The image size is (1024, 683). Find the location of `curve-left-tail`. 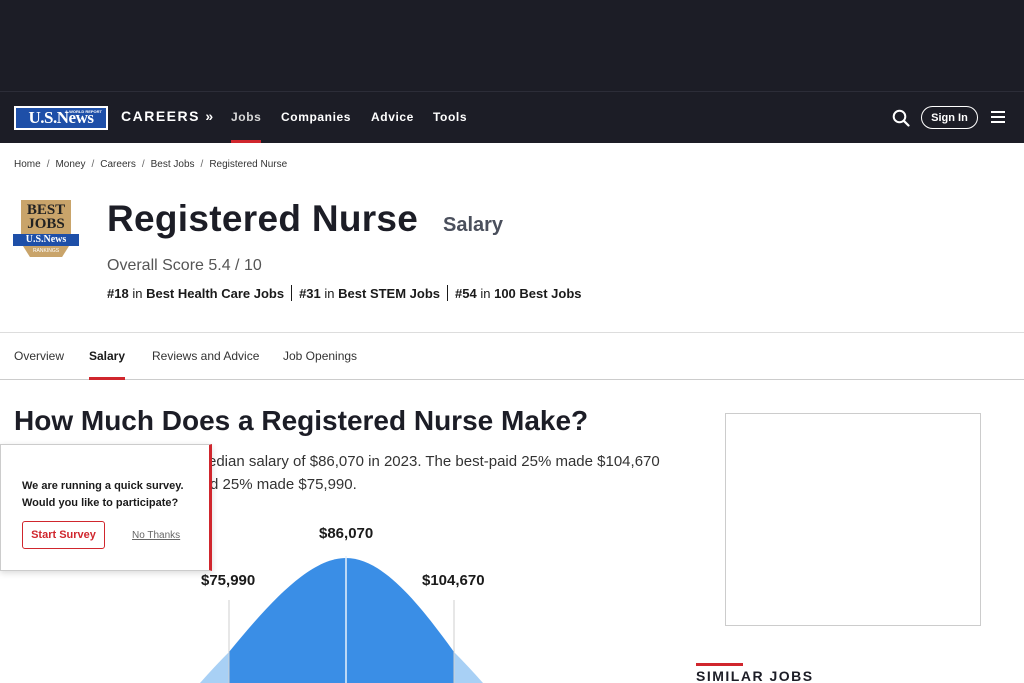

curve-left-tail is located at coordinates (214, 667).